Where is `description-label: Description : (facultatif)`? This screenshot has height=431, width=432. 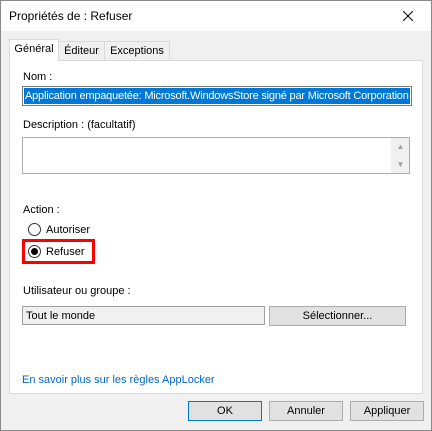
description-label: Description : (facultatif) is located at coordinates (79, 125).